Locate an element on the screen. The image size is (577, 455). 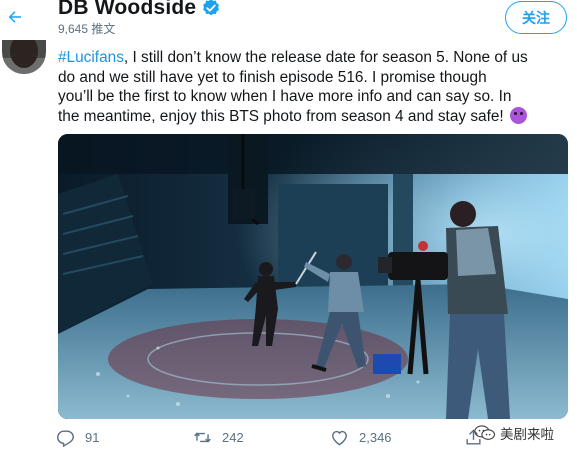
wechat-watermark: 美剧来啦 is located at coordinates (514, 433).